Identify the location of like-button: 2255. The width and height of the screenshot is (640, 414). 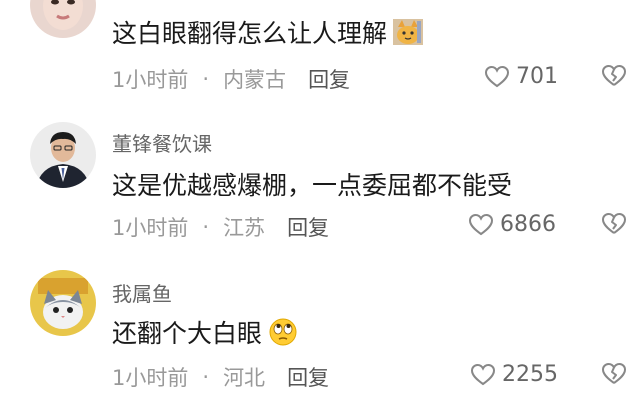
(514, 374).